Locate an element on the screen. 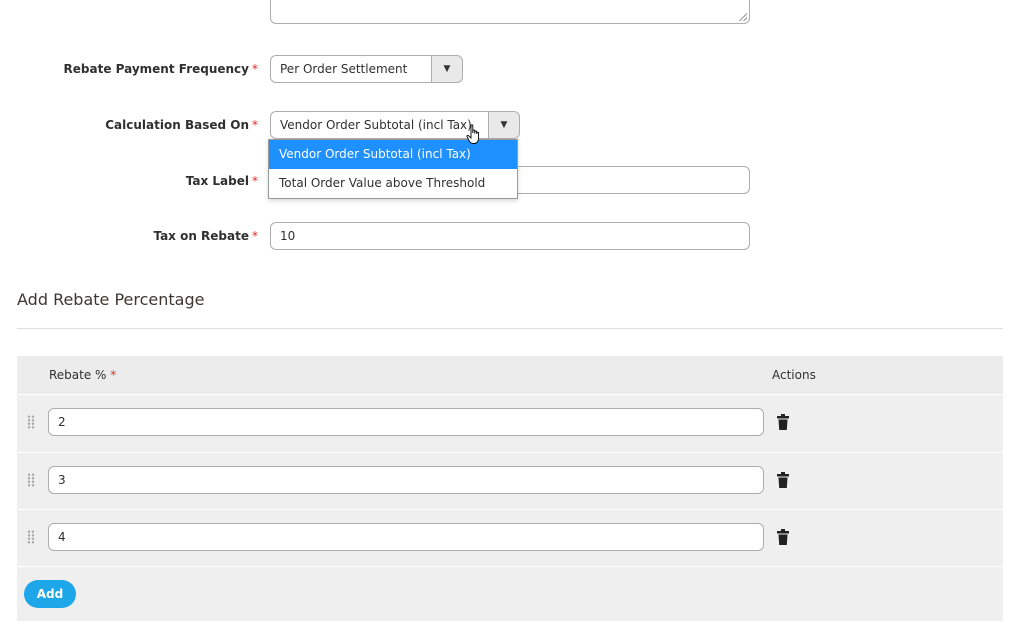  resize-handle-icon is located at coordinates (743, 17).